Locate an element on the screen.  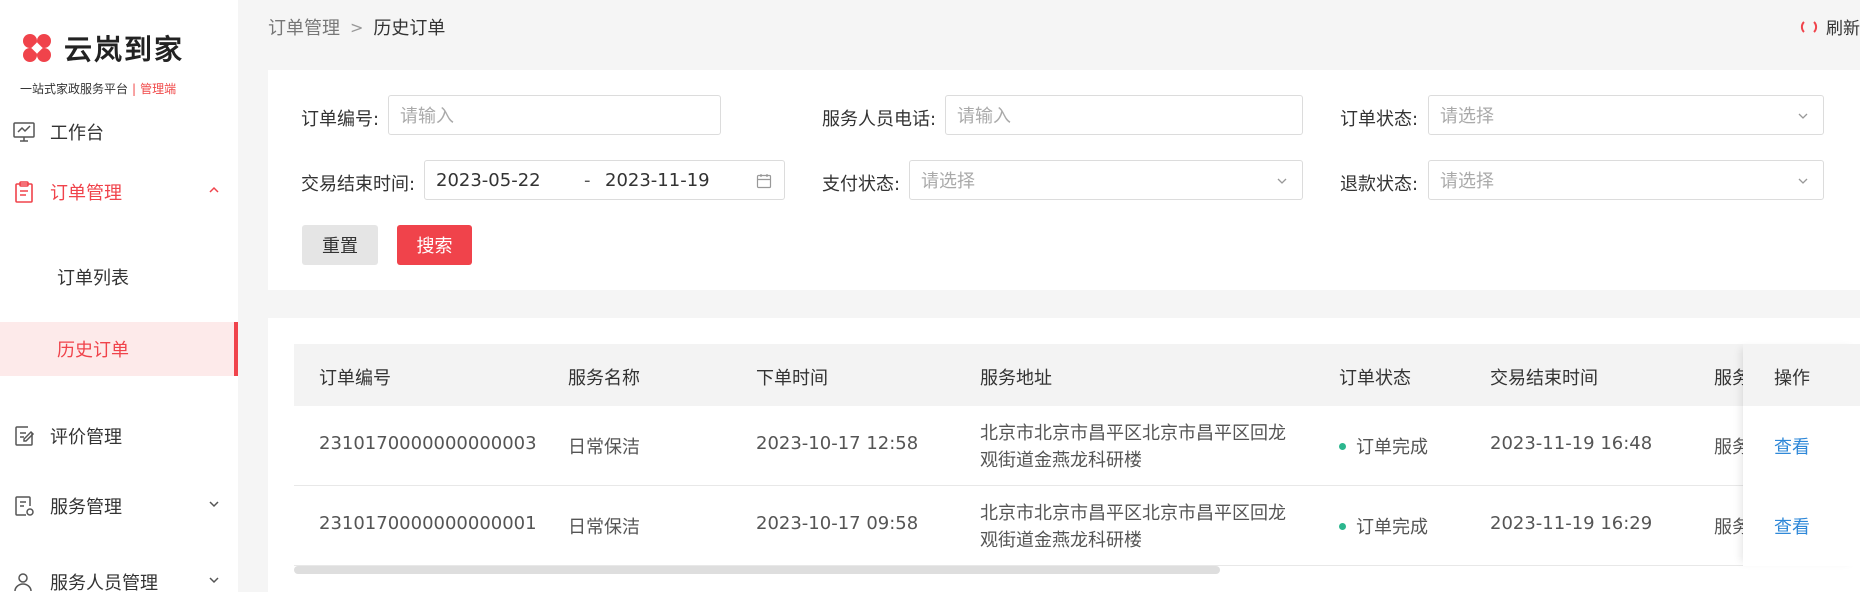
sidebar-item-order-management: 订单管理 is located at coordinates (119, 192).